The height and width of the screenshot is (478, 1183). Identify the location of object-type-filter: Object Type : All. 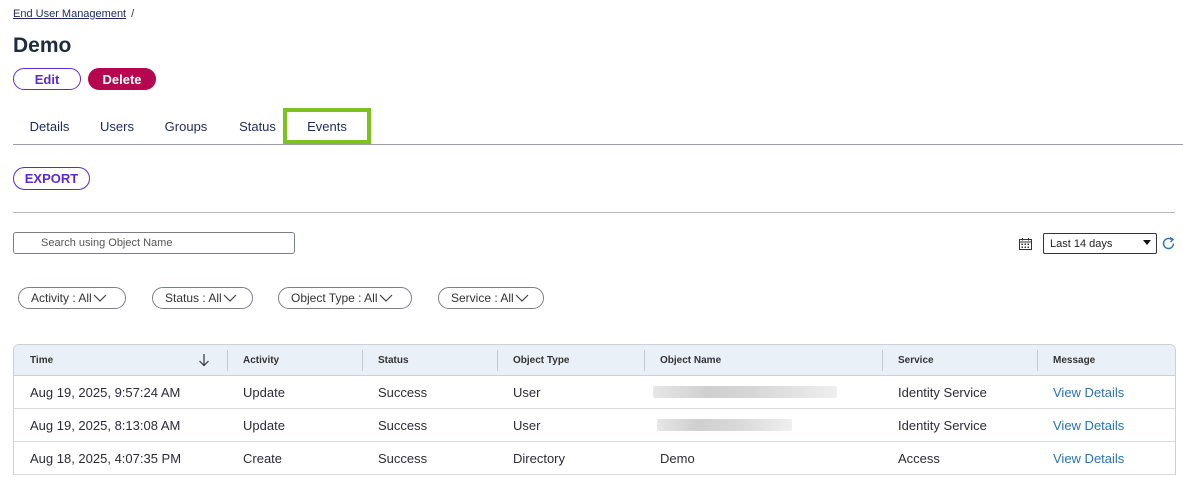
(345, 298).